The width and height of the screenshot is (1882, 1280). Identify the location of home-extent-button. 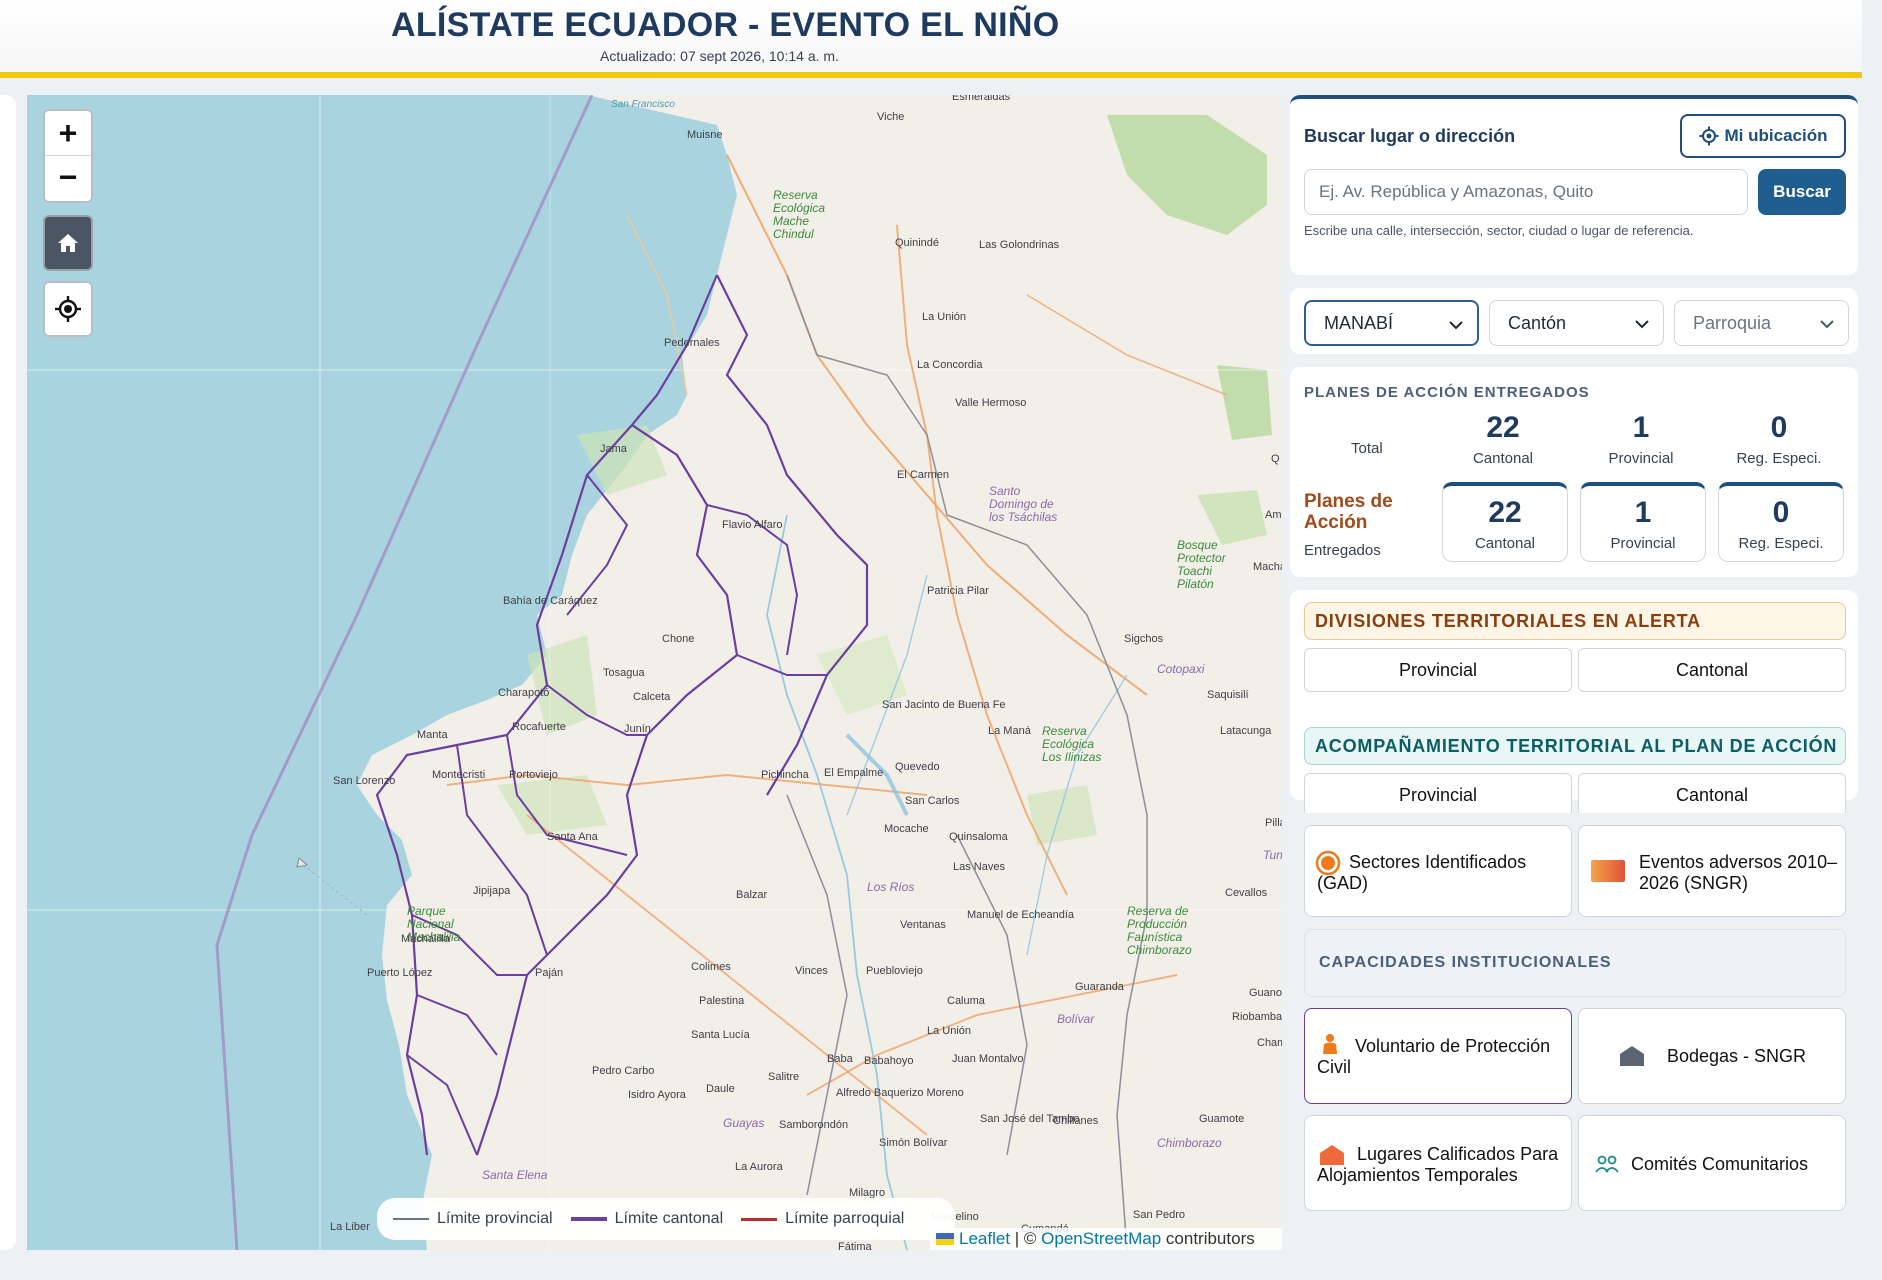
(68, 243).